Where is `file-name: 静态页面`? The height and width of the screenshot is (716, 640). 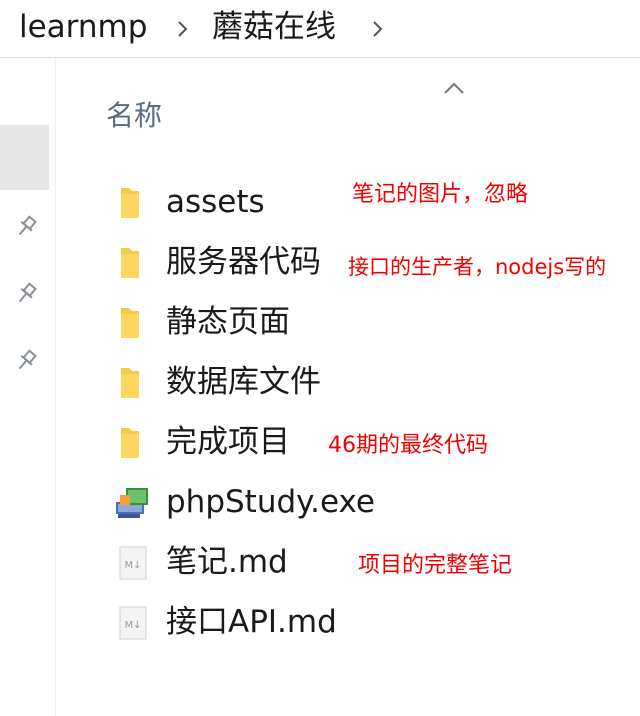 file-name: 静态页面 is located at coordinates (228, 322).